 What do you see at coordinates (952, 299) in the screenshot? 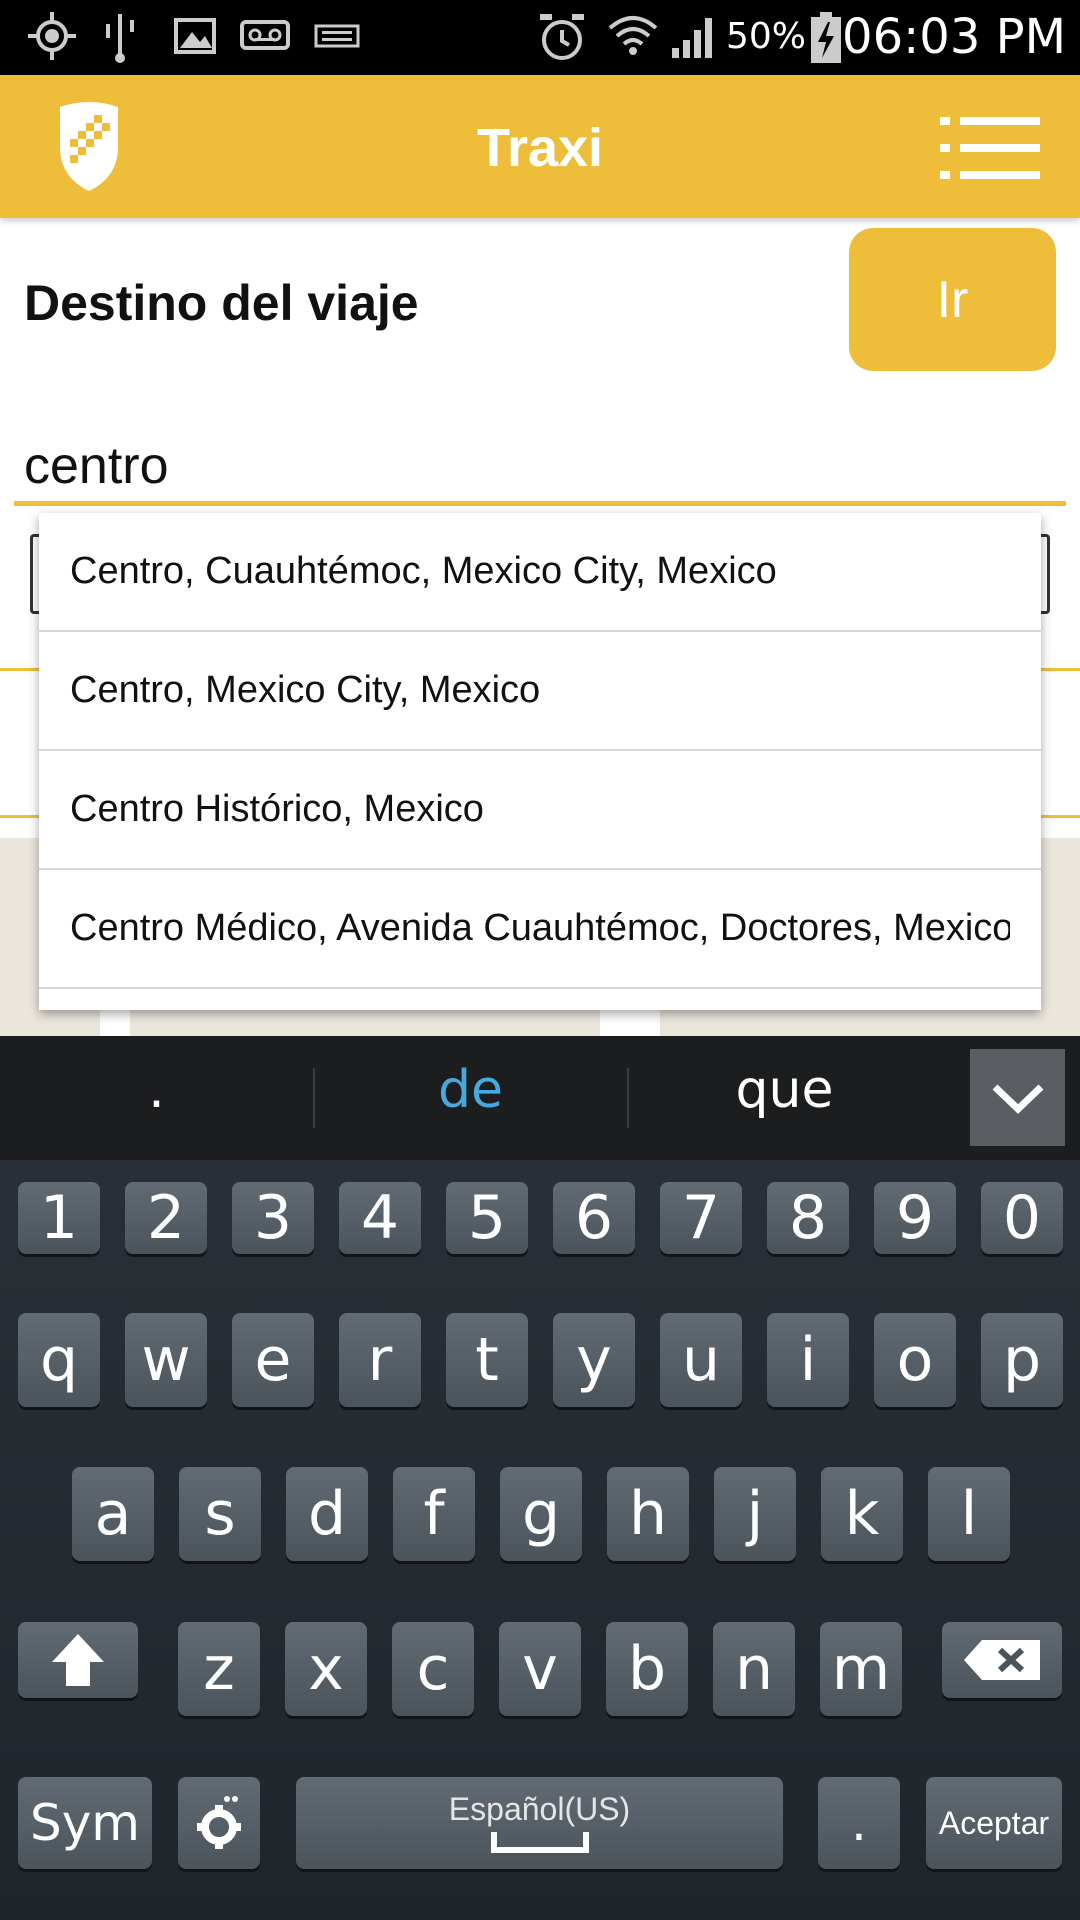
I see `go-button: Ir` at bounding box center [952, 299].